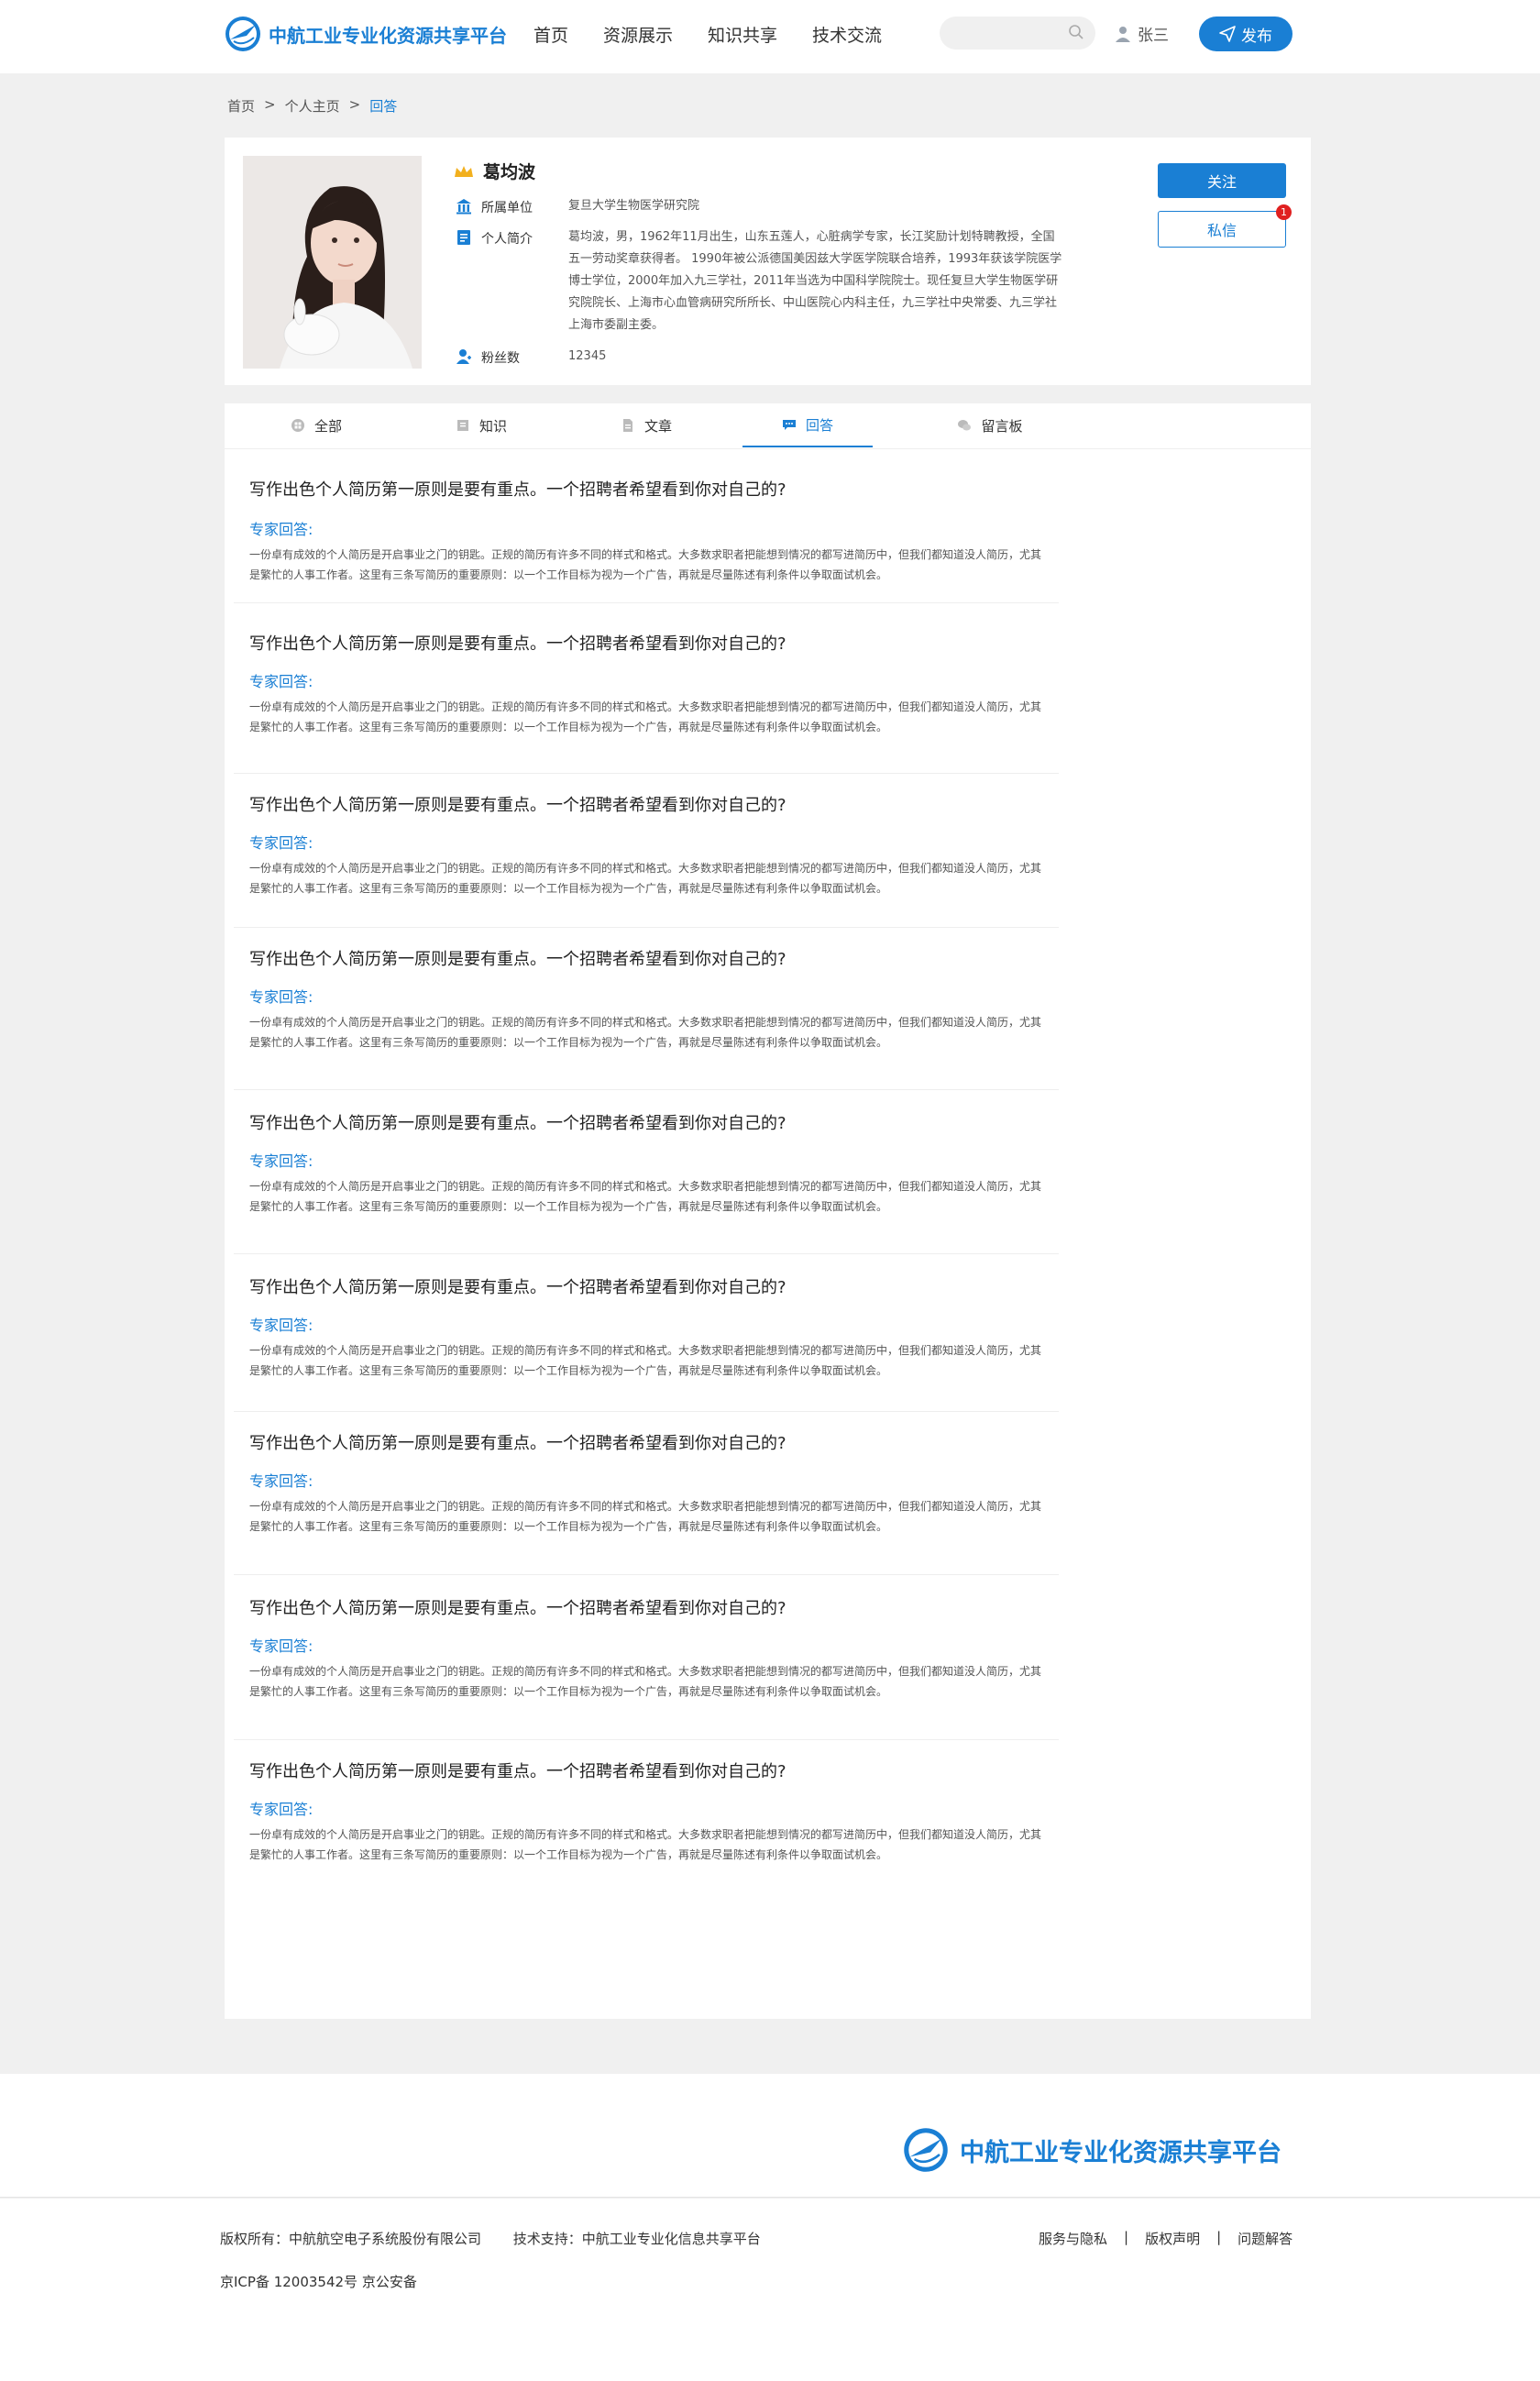 The image size is (1540, 2381). I want to click on footer-site-name: 中航工业专业化资源共享平台, so click(1121, 2152).